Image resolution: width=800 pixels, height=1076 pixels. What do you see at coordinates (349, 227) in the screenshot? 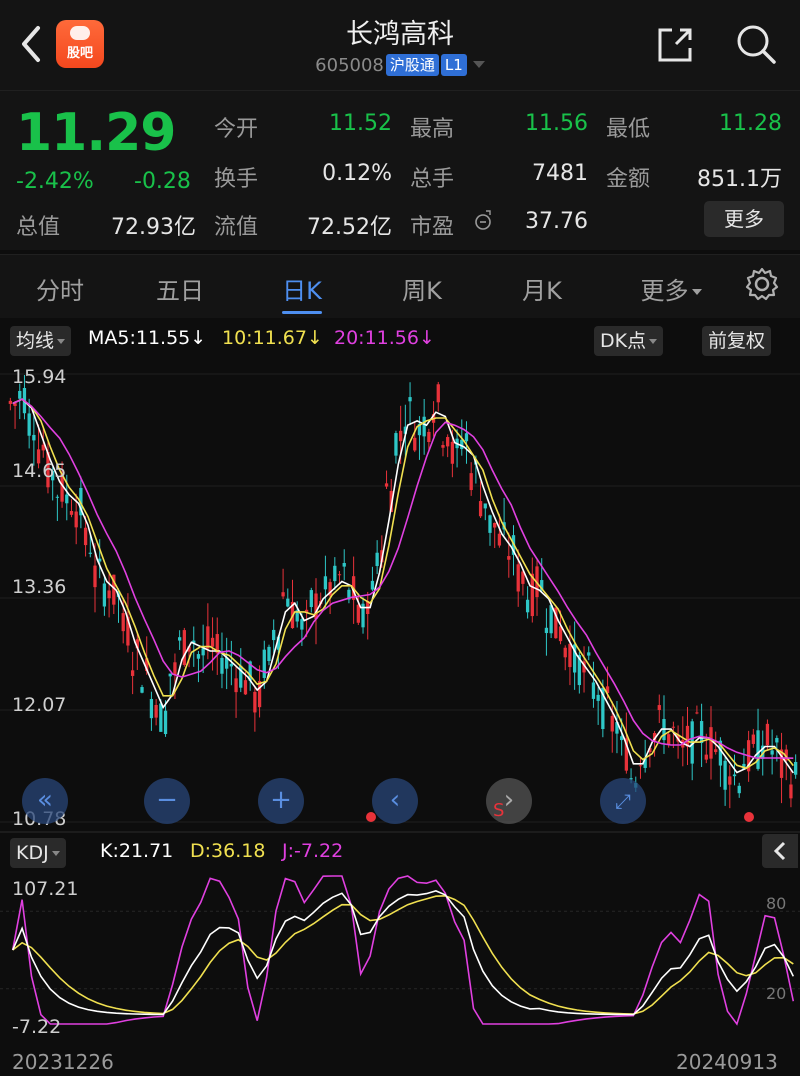
I see `float-value: 72.52亿` at bounding box center [349, 227].